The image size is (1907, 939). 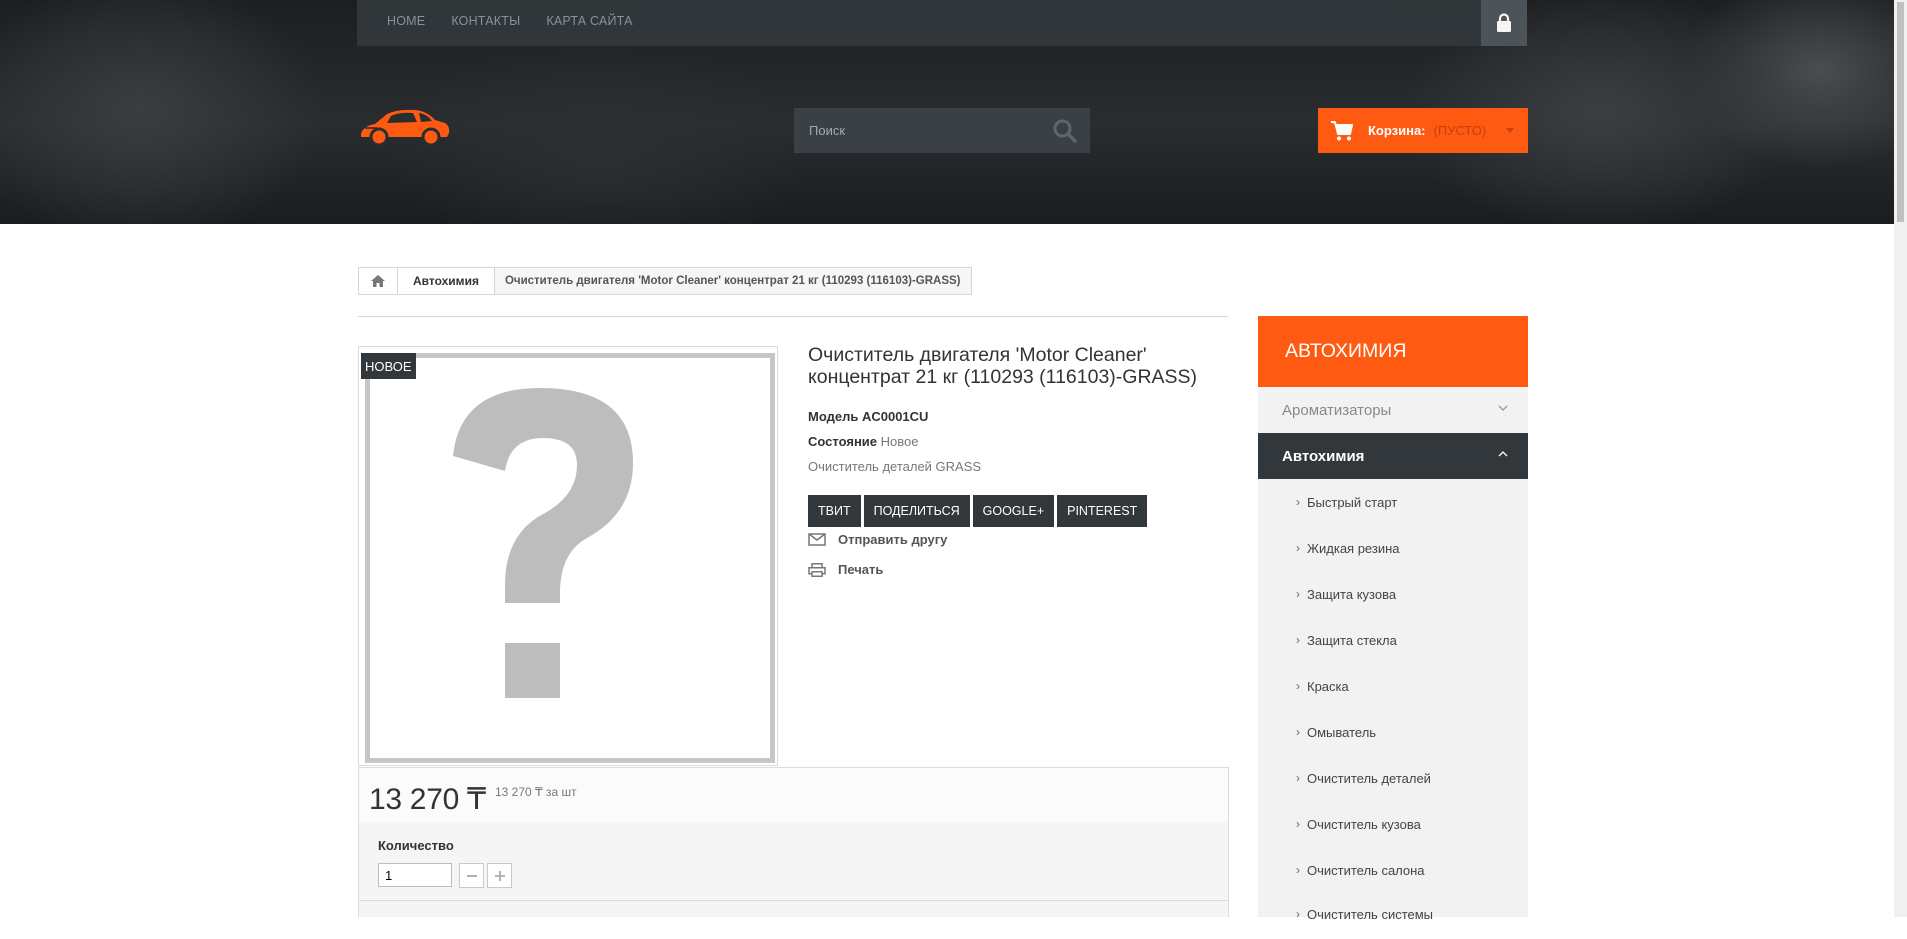 I want to click on product-price: 13 270 ₸, so click(x=427, y=799).